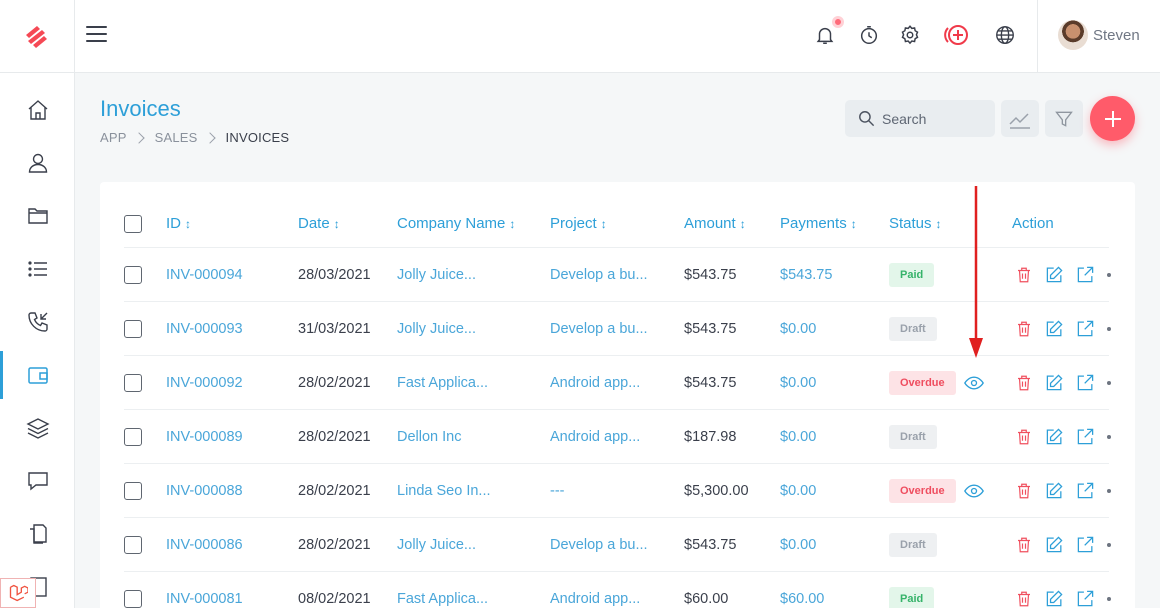 The width and height of the screenshot is (1160, 608). I want to click on column-header-status: Status ↕, so click(915, 223).